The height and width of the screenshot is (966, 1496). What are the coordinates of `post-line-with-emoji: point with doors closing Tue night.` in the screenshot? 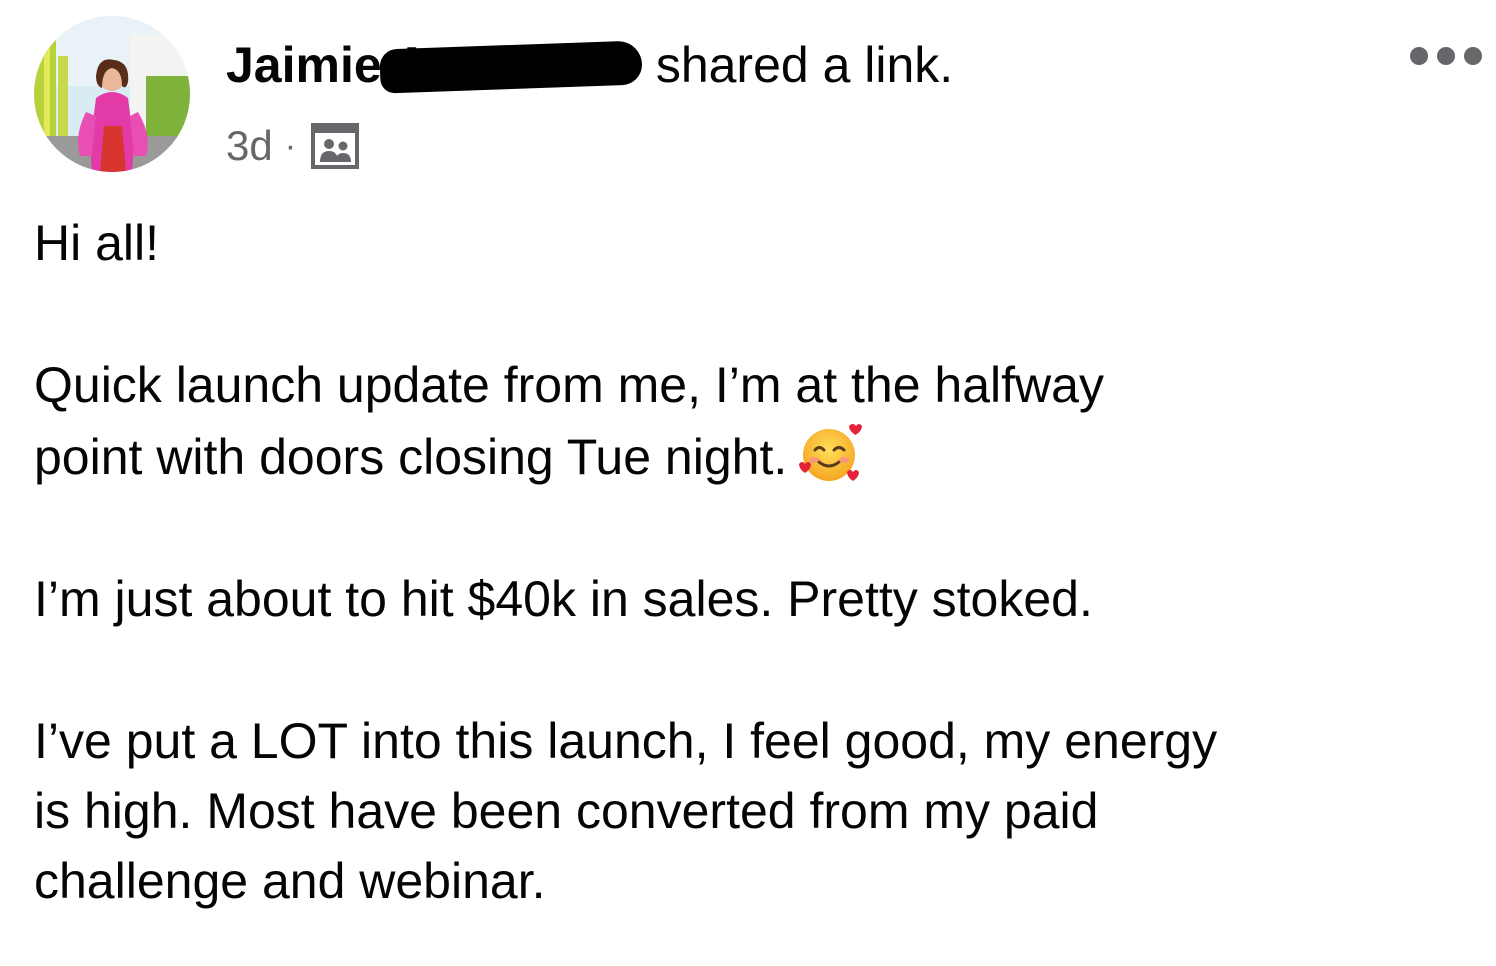 It's located at (754, 456).